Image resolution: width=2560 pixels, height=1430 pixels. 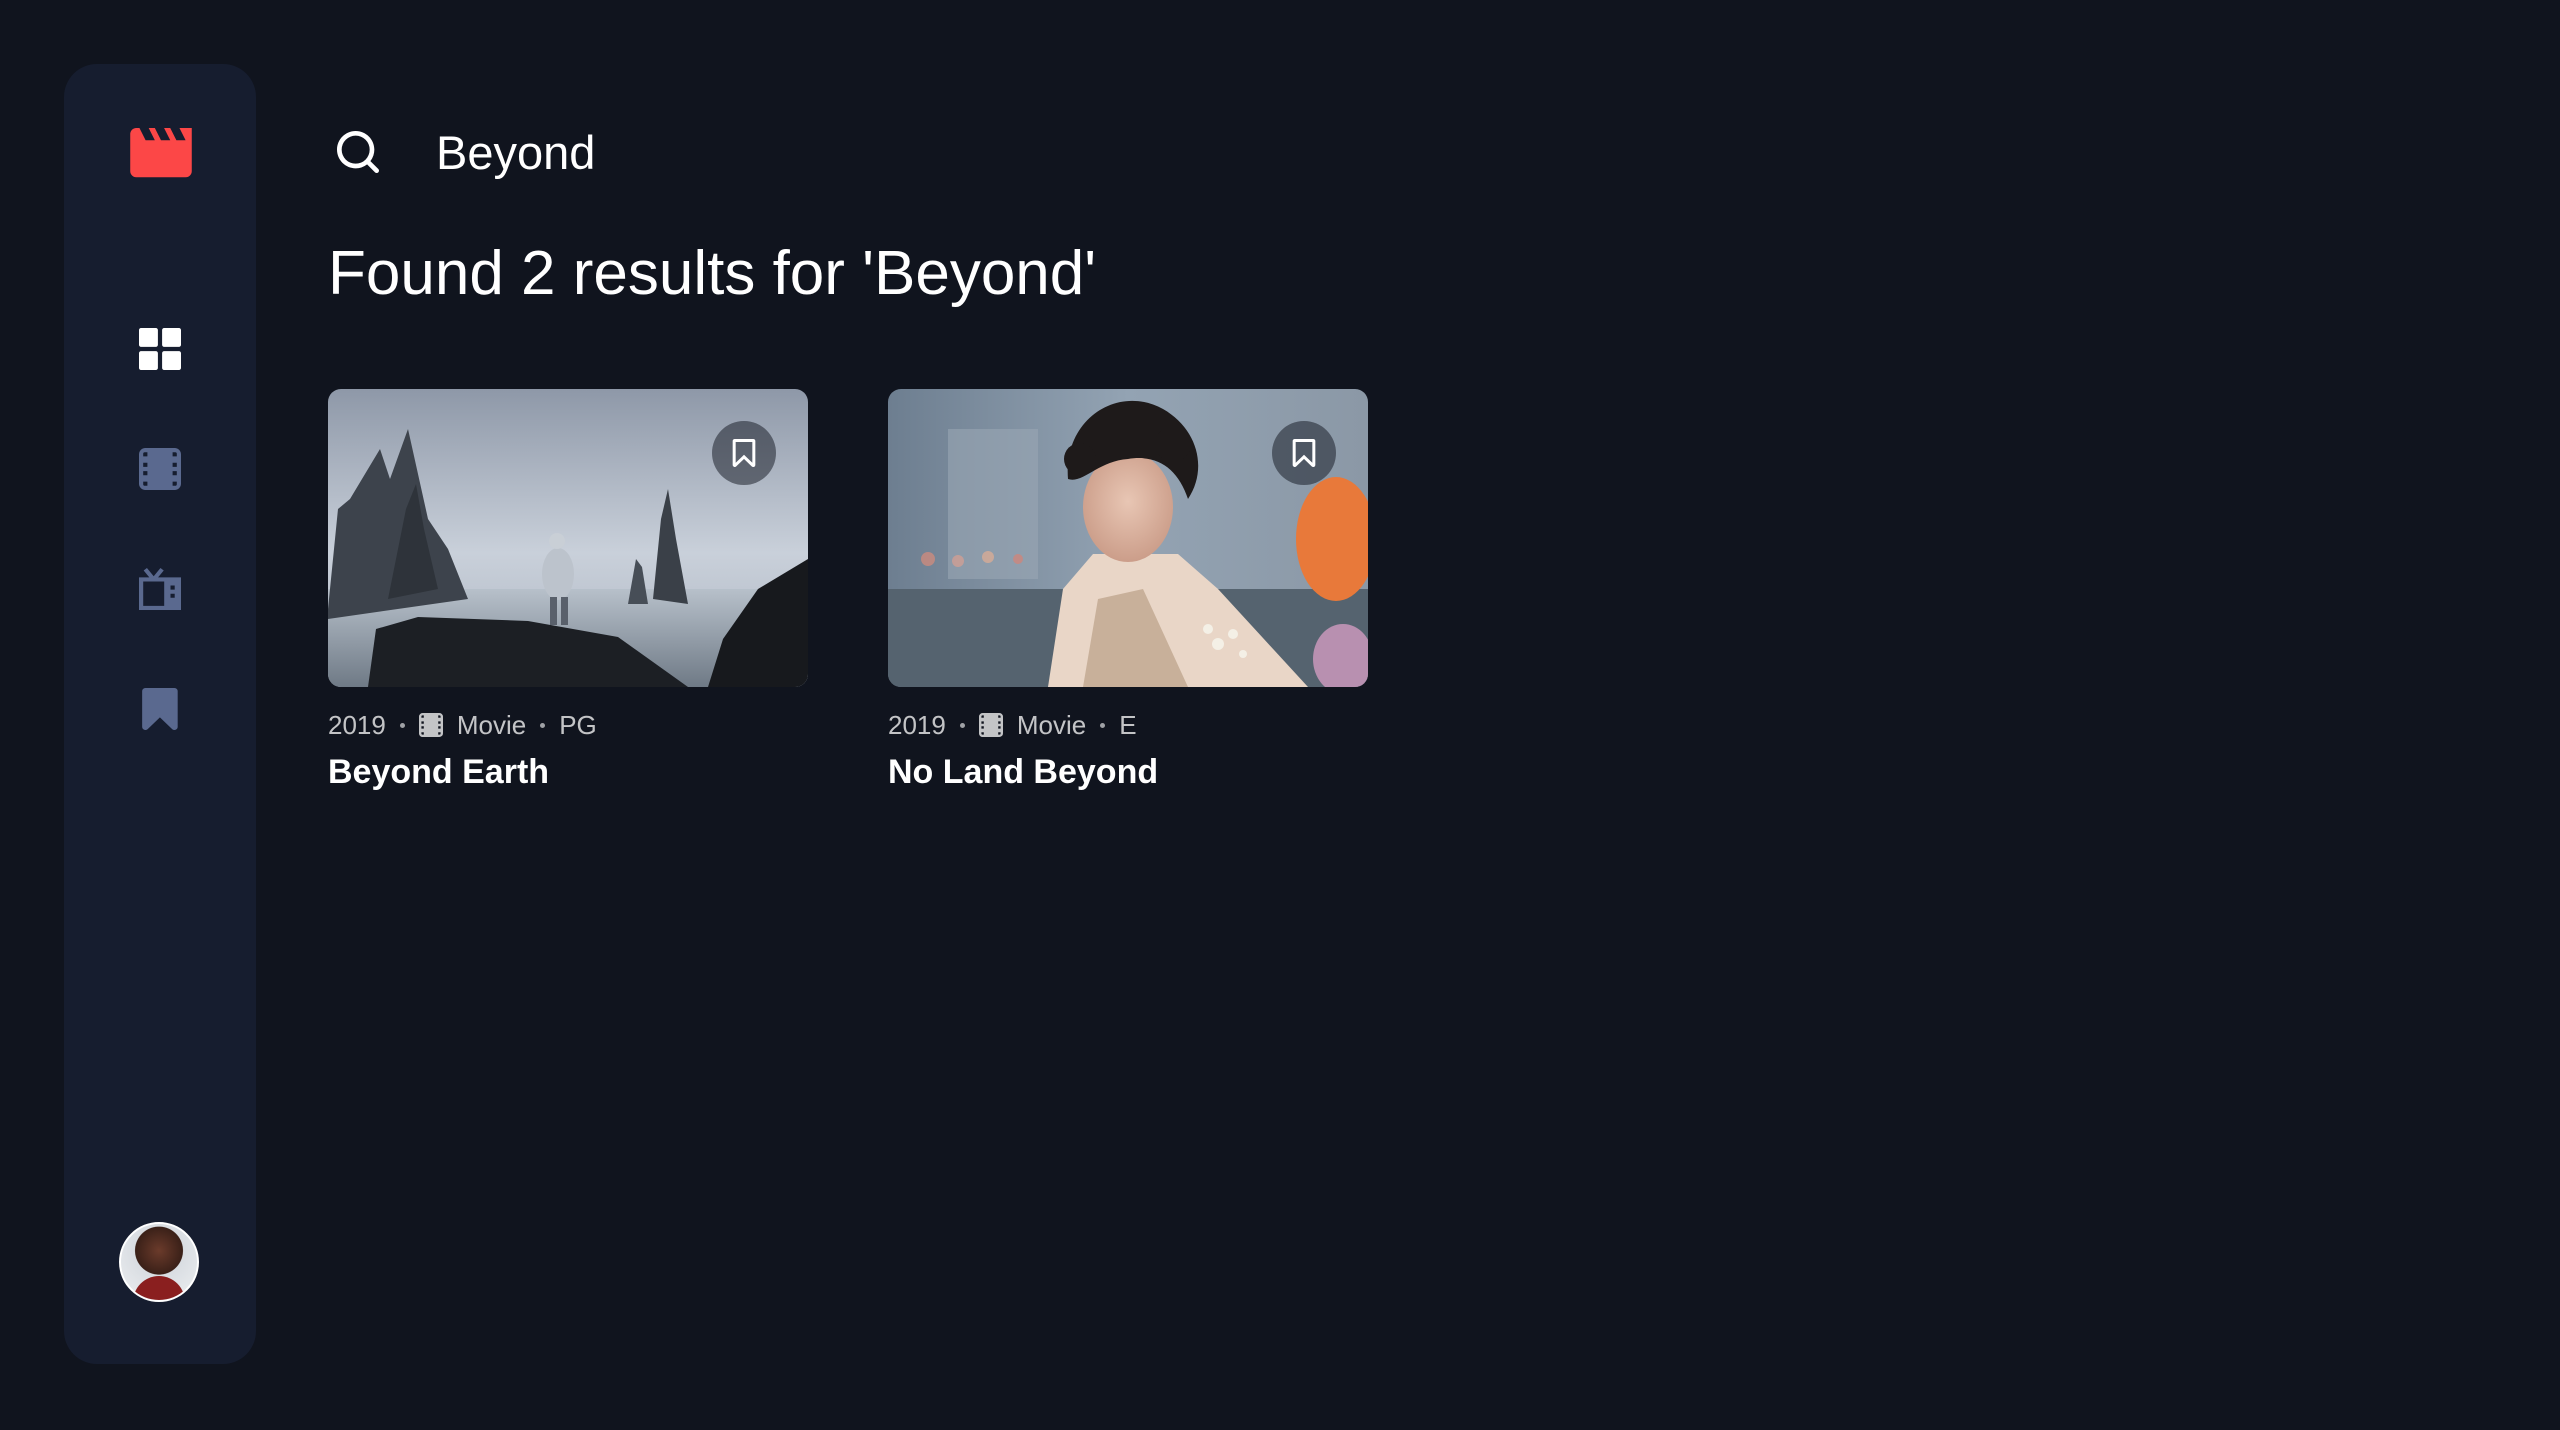 What do you see at coordinates (1286, 152) in the screenshot?
I see `search-input` at bounding box center [1286, 152].